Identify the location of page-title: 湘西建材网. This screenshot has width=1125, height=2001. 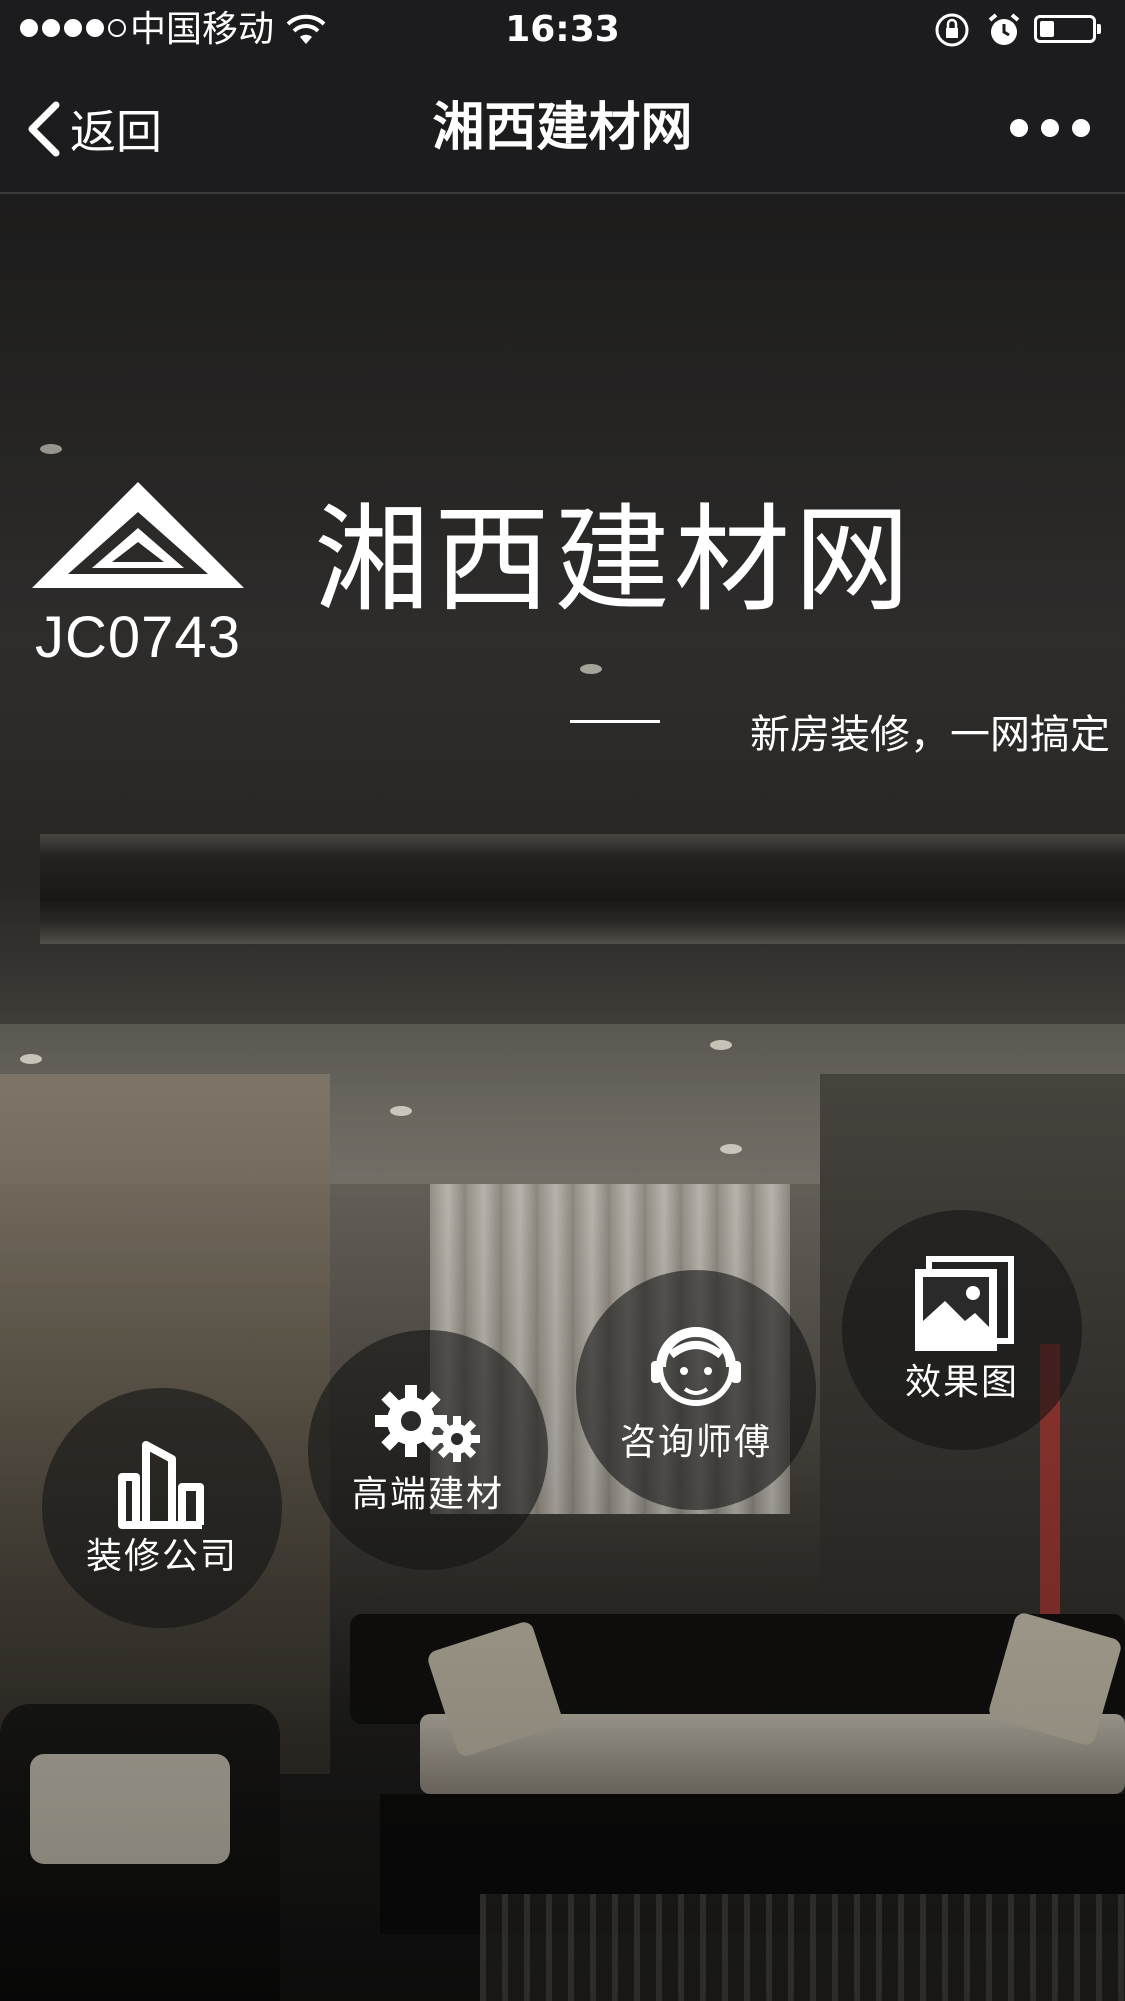
(562, 128).